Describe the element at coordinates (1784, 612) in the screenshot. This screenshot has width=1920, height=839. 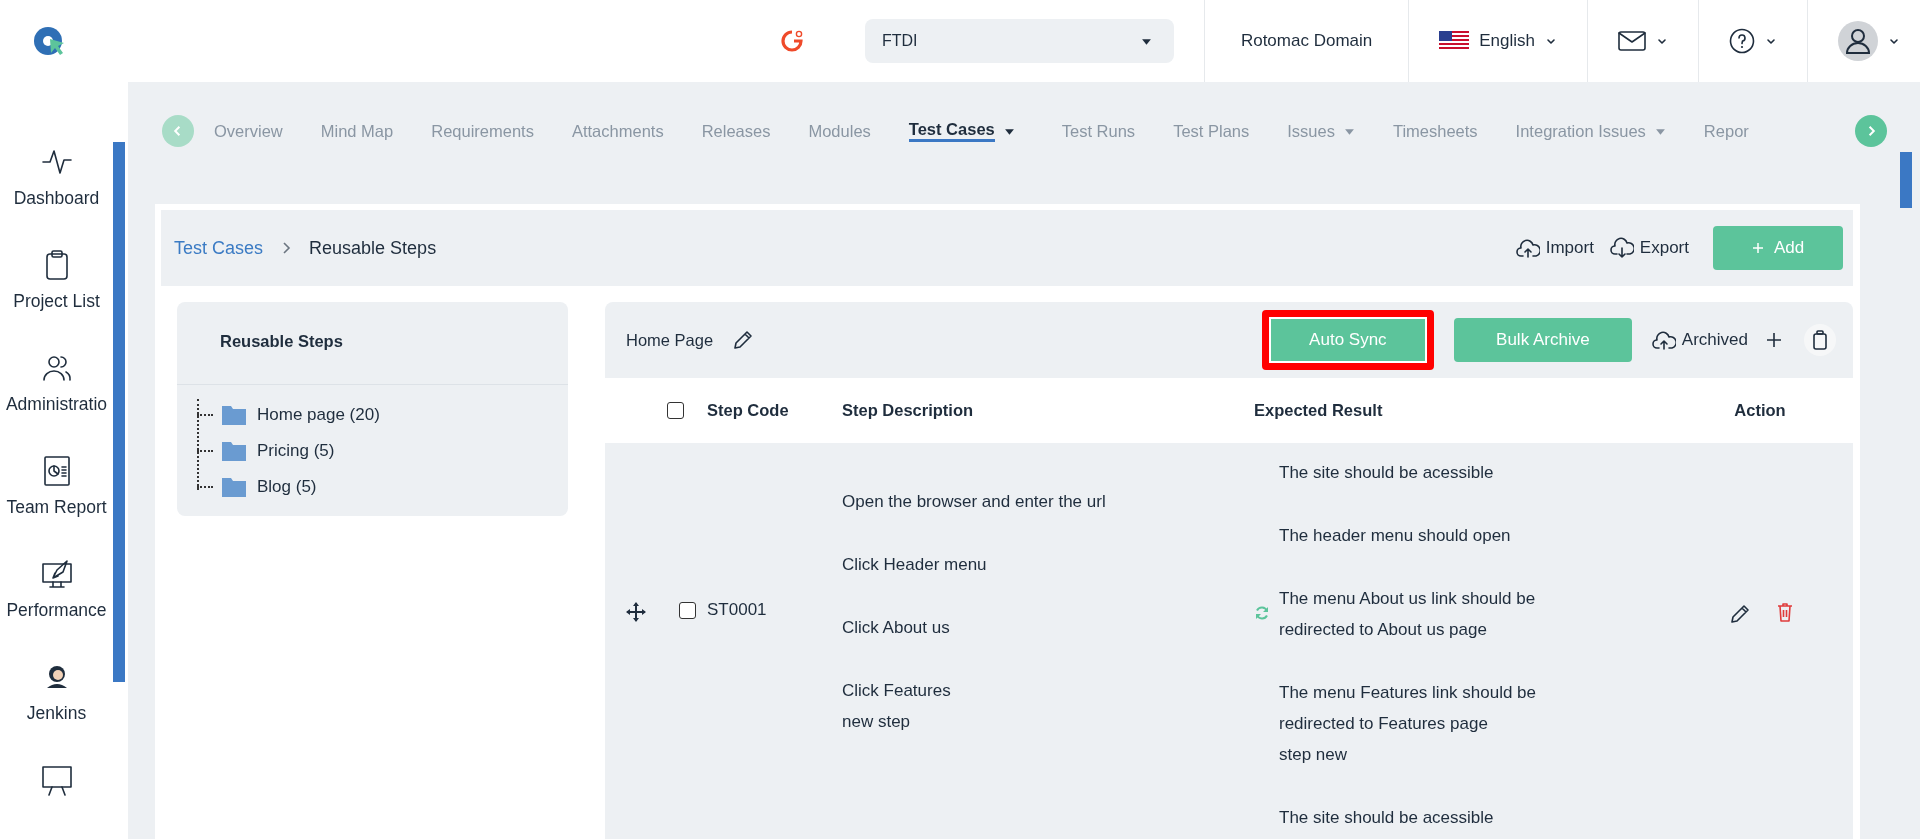
I see `delete-icon` at that location.